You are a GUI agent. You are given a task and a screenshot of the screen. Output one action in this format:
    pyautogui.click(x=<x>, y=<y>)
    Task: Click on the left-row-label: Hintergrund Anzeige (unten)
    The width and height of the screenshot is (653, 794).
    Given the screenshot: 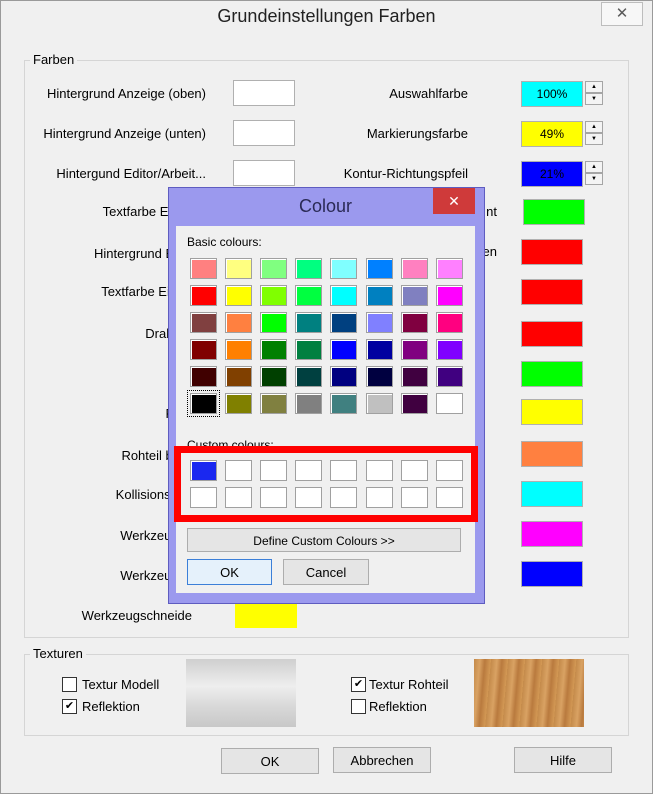 What is the action you would take?
    pyautogui.click(x=124, y=133)
    